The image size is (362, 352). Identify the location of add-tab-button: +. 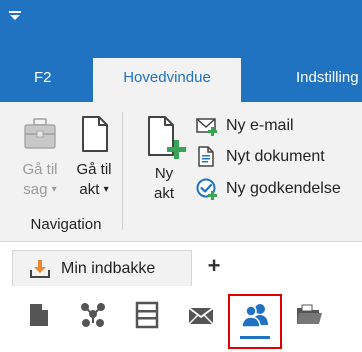
(214, 266).